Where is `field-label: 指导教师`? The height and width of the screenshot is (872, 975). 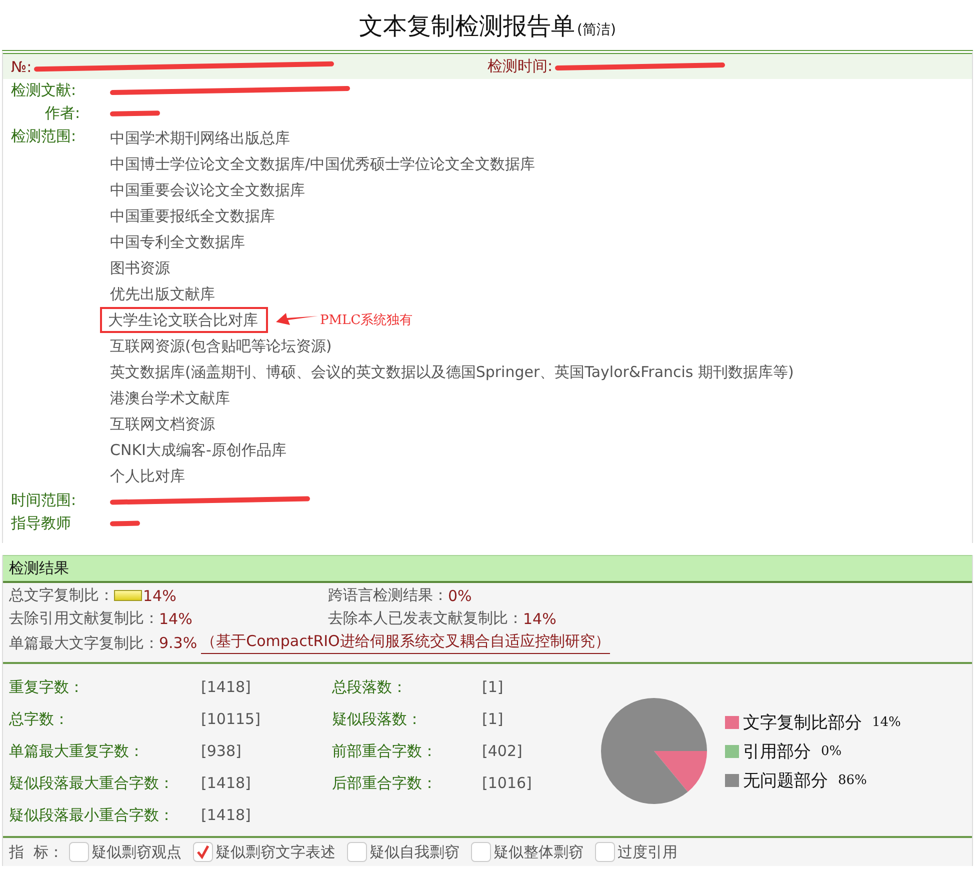 field-label: 指导教师 is located at coordinates (41, 523).